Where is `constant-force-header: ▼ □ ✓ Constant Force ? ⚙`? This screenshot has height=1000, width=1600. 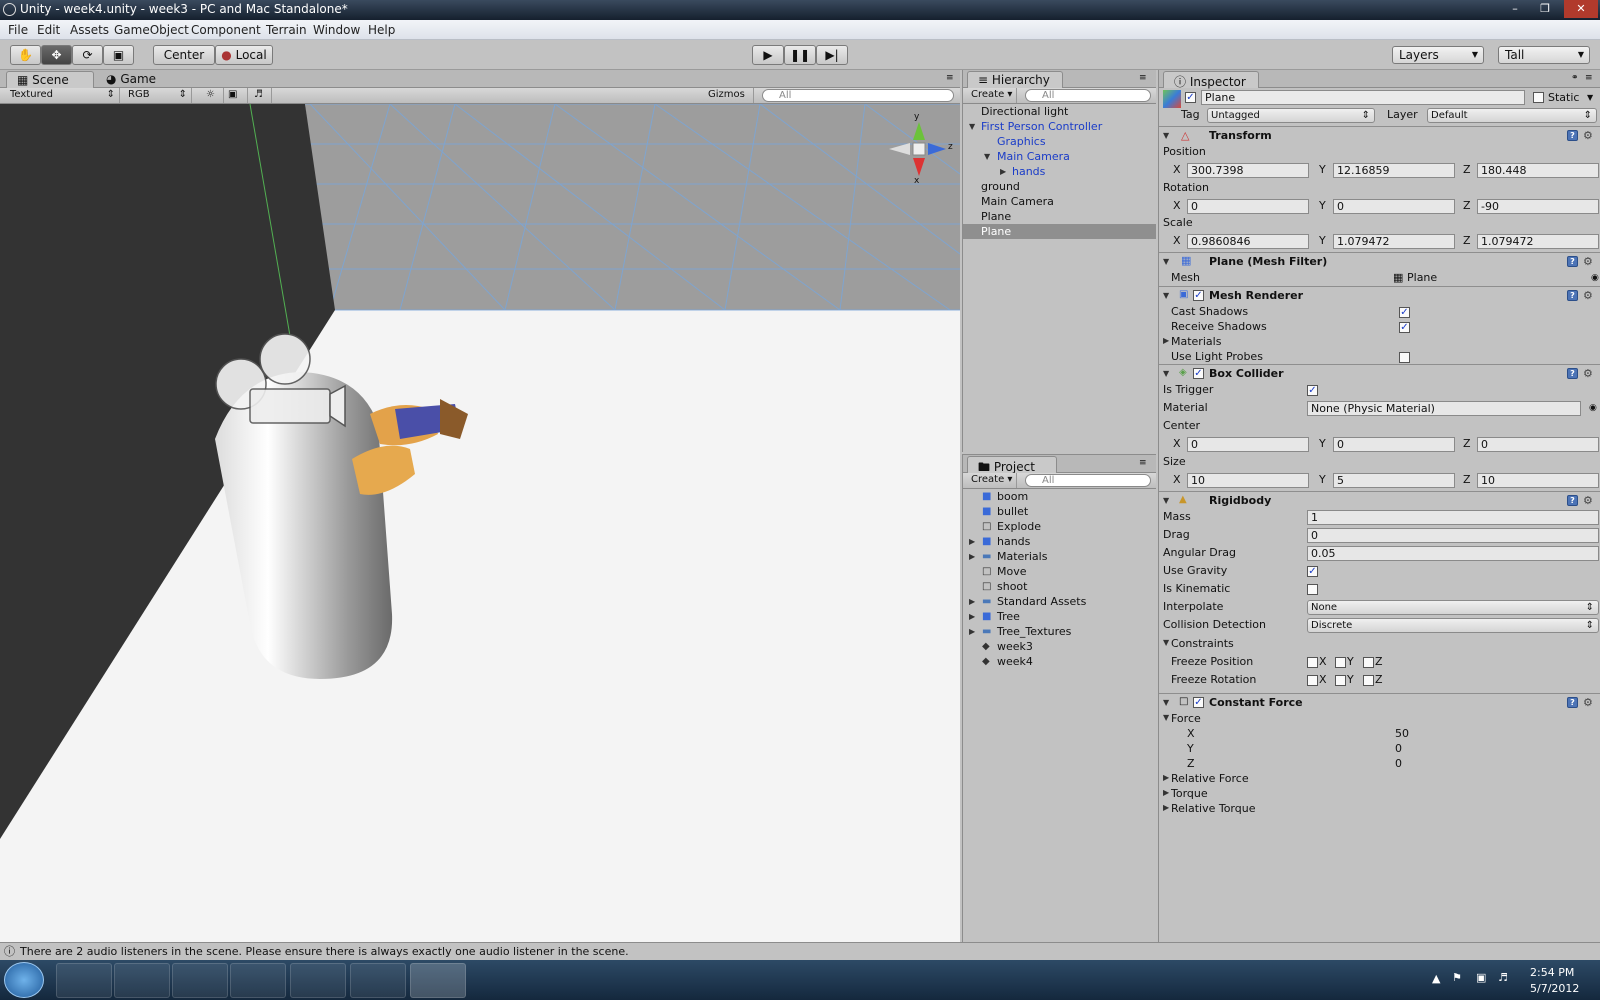 constant-force-header: ▼ □ ✓ Constant Force ? ⚙ is located at coordinates (1379, 702).